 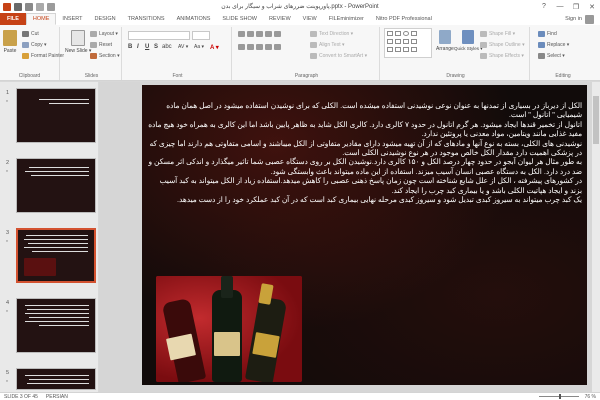 I want to click on section-button: Section ▾, so click(x=105, y=56).